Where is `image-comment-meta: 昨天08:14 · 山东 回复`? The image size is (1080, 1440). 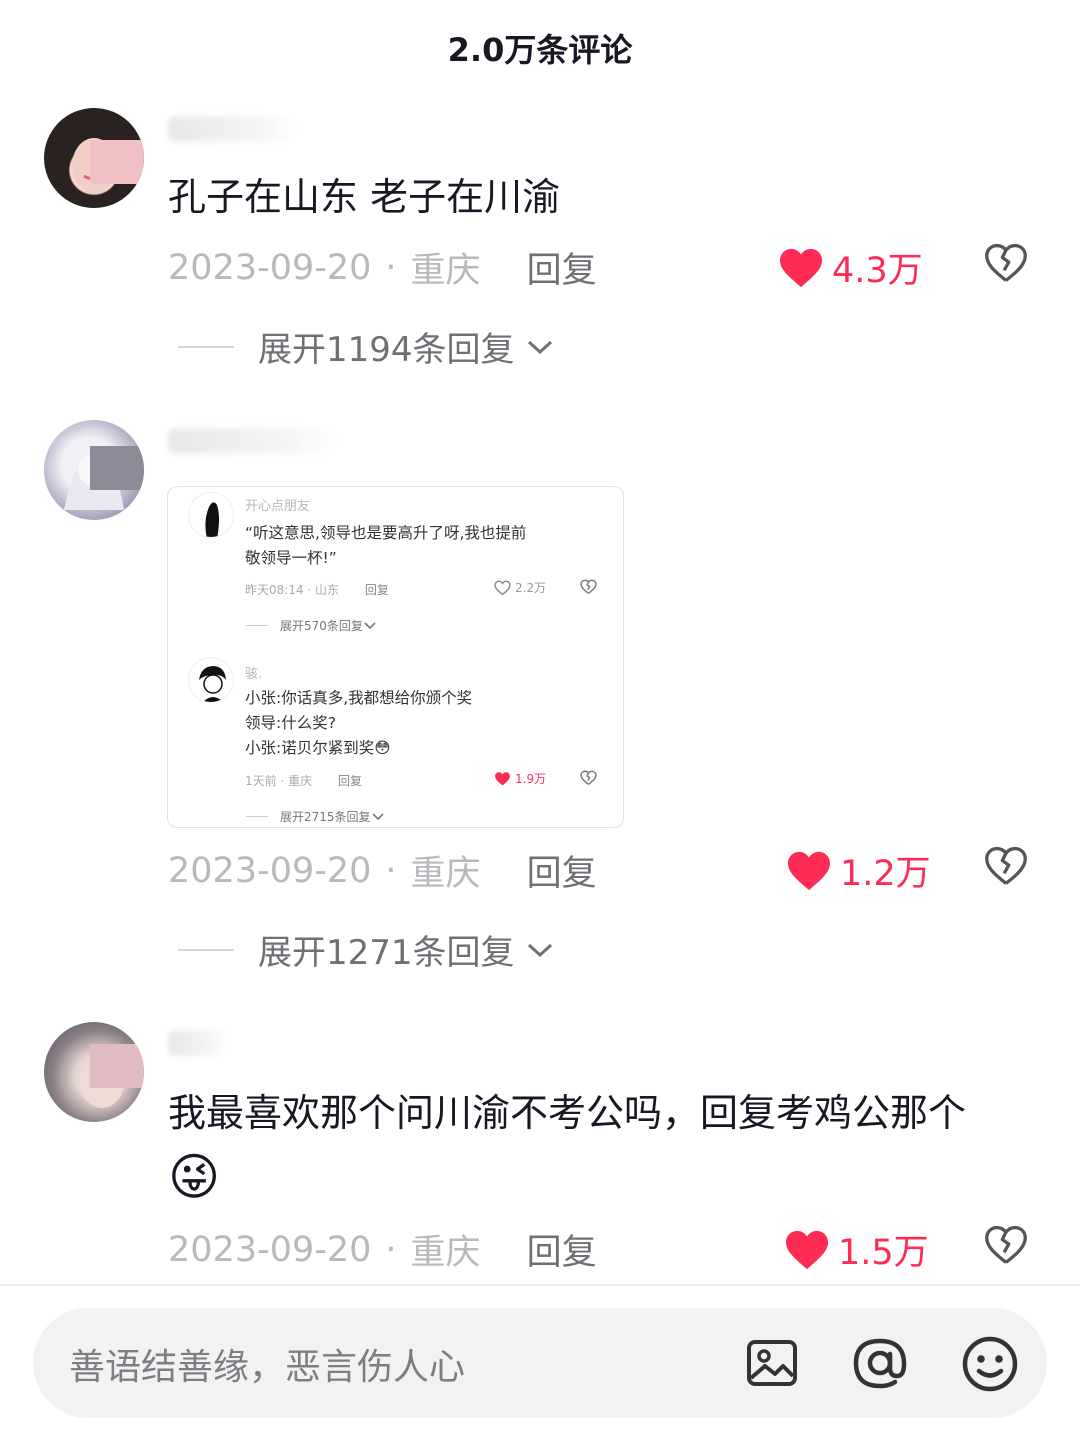
image-comment-meta: 昨天08:14 · 山东 回复 is located at coordinates (317, 590).